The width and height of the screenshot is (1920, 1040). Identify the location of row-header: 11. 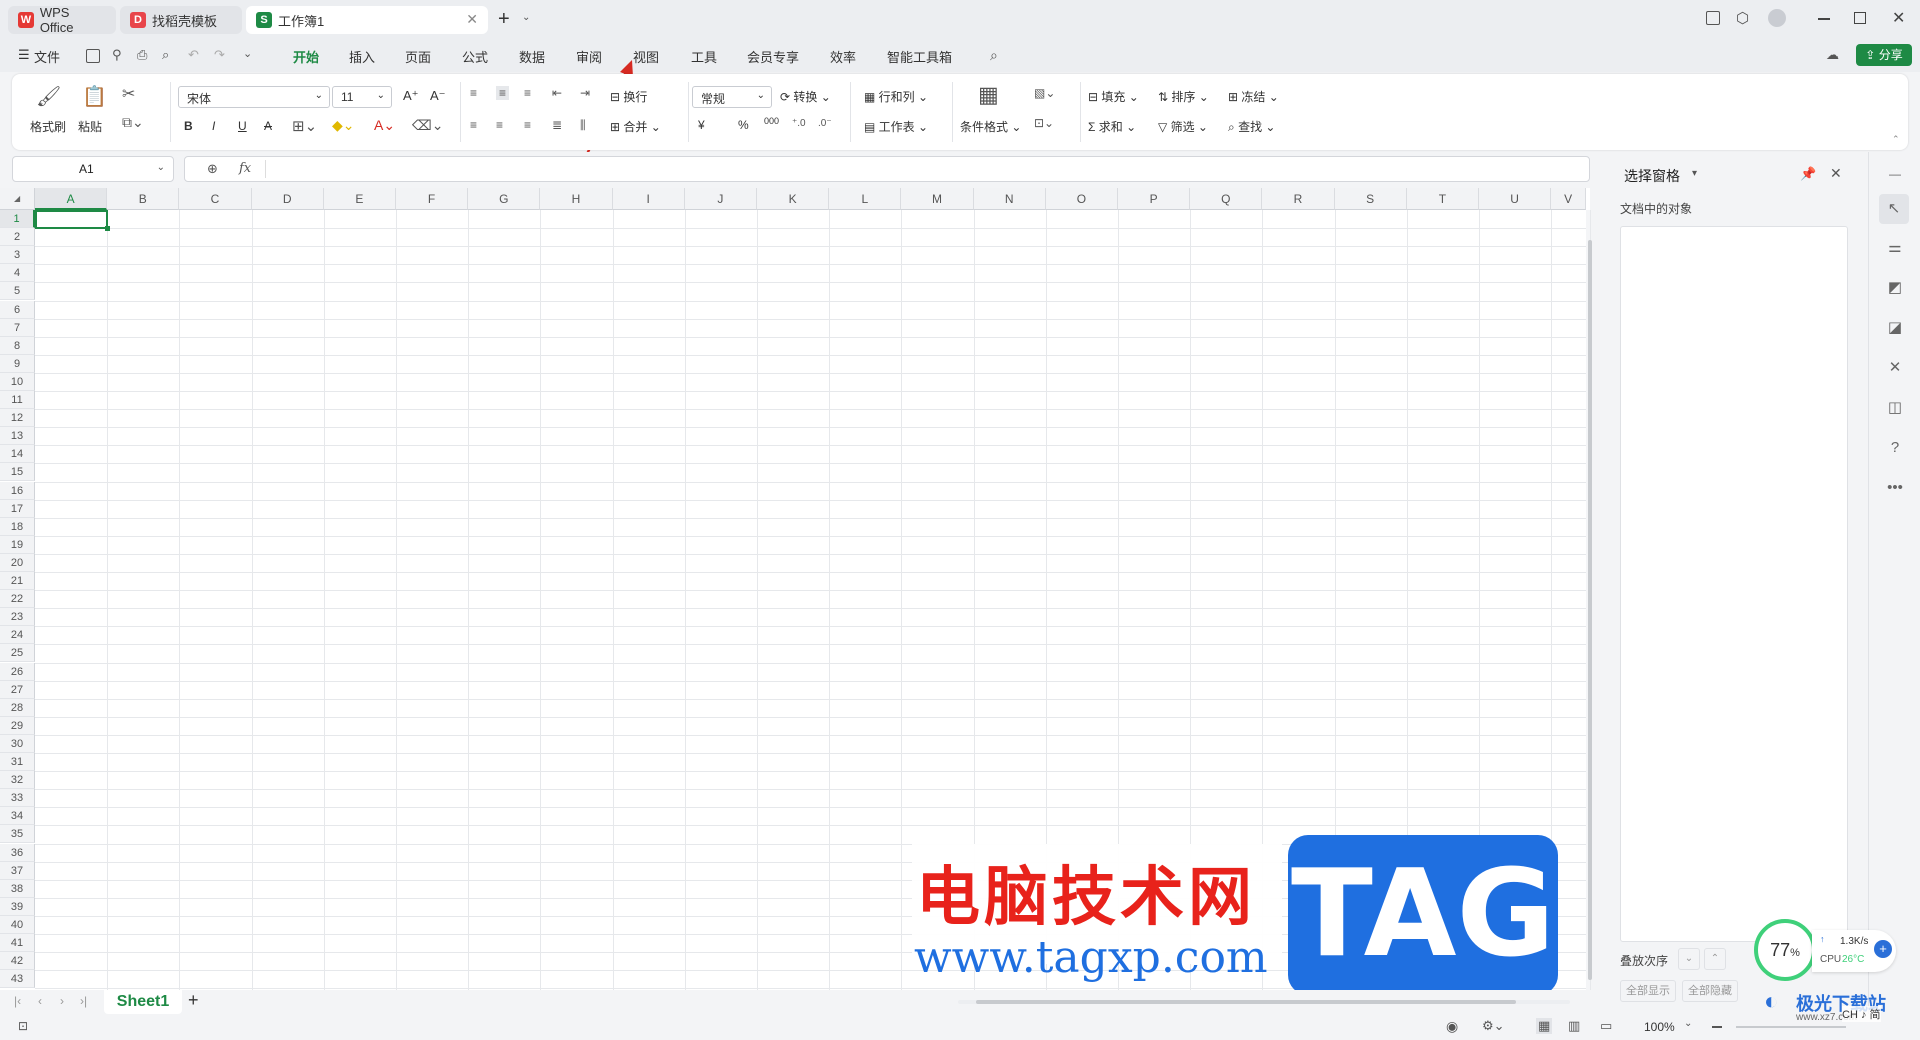
(17, 400).